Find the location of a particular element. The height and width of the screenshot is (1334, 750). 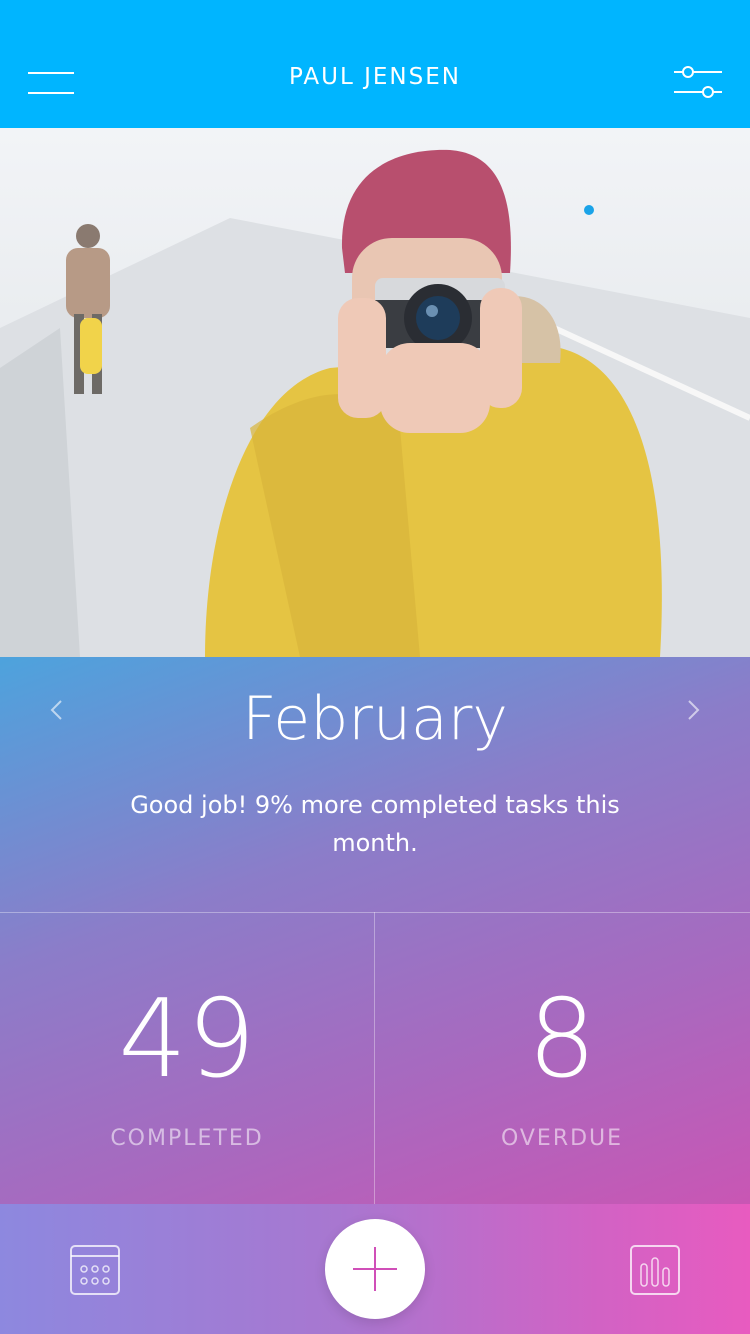

overdue-label: OVERDUE is located at coordinates (562, 1138).